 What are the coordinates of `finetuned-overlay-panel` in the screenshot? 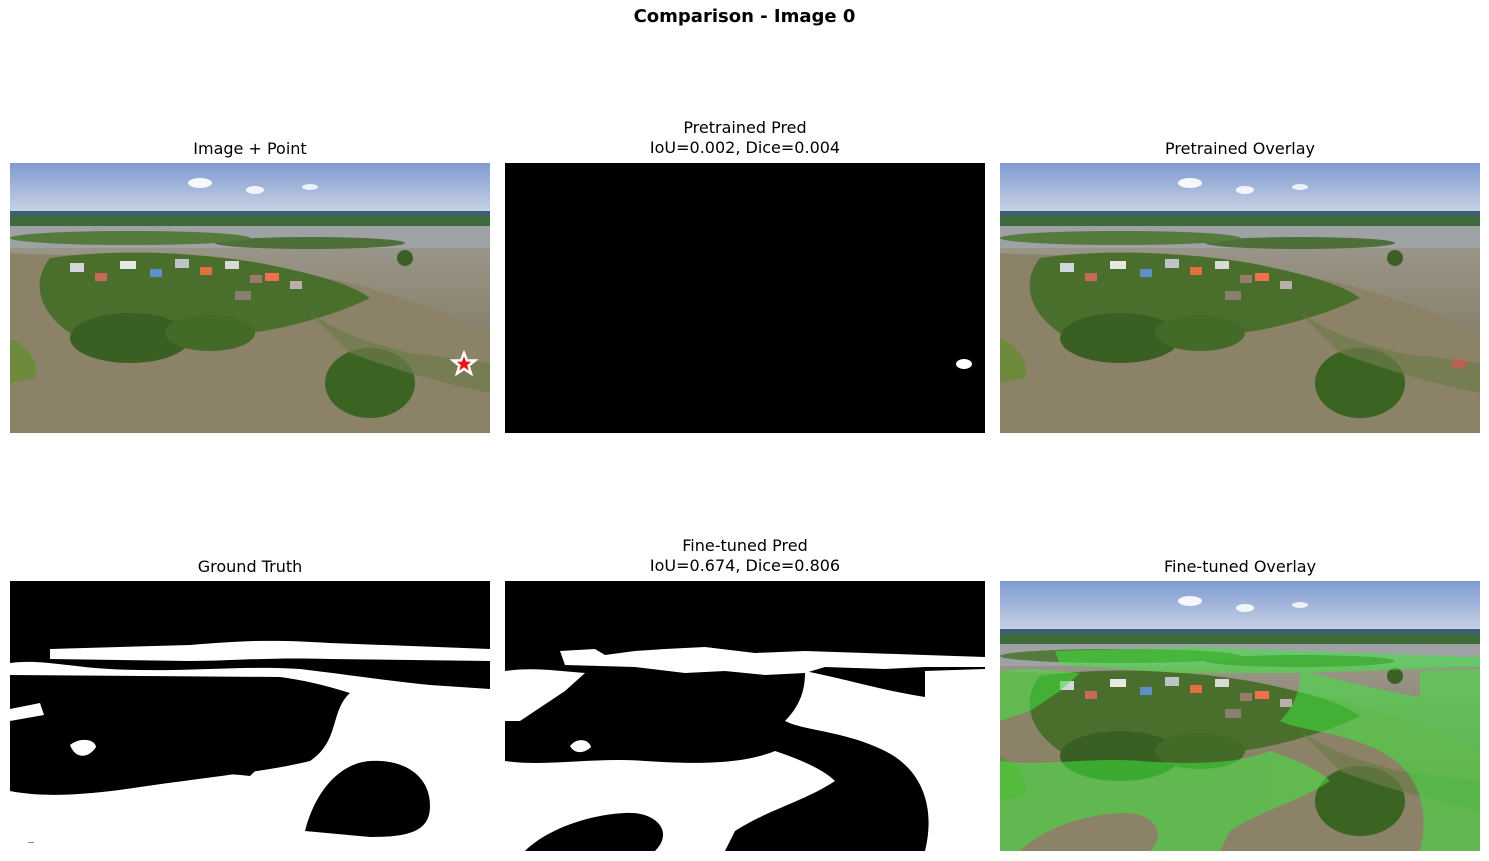 It's located at (1240, 716).